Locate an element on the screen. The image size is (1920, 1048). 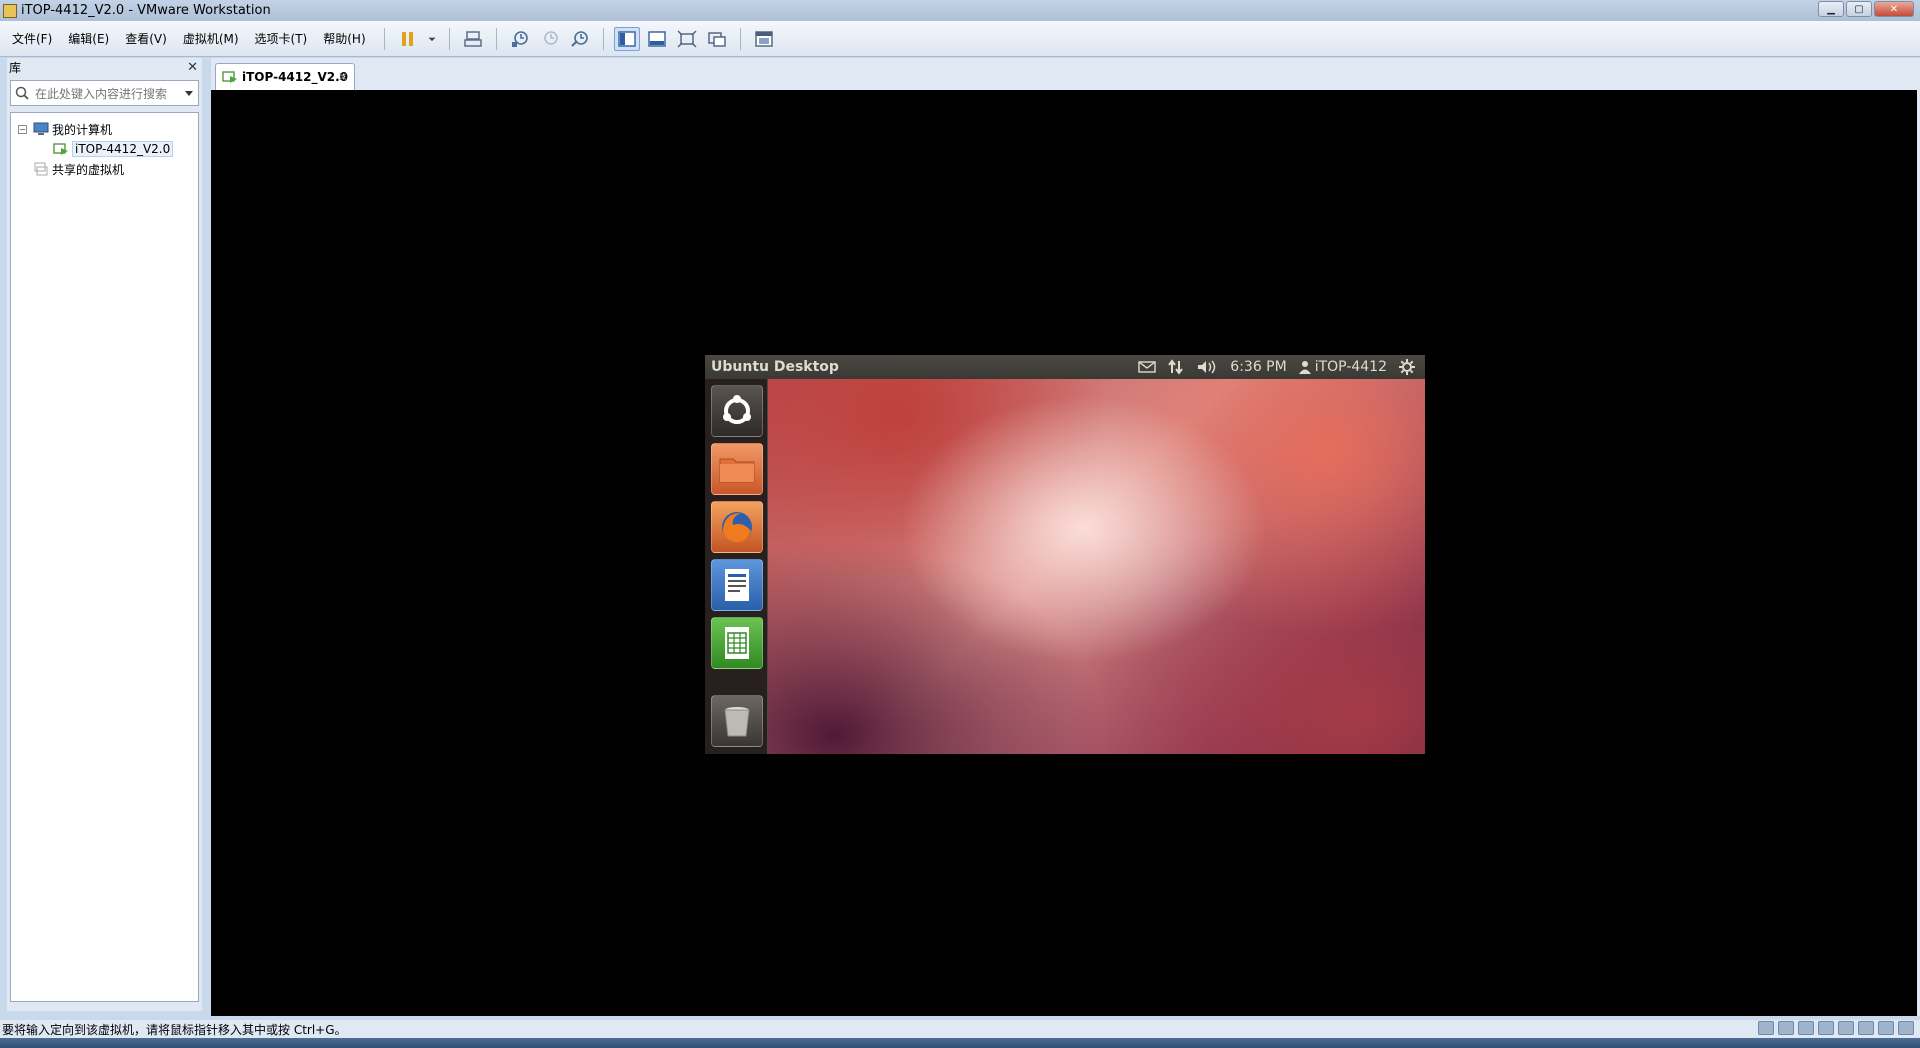
libreoffice-writer-icon is located at coordinates (737, 585).